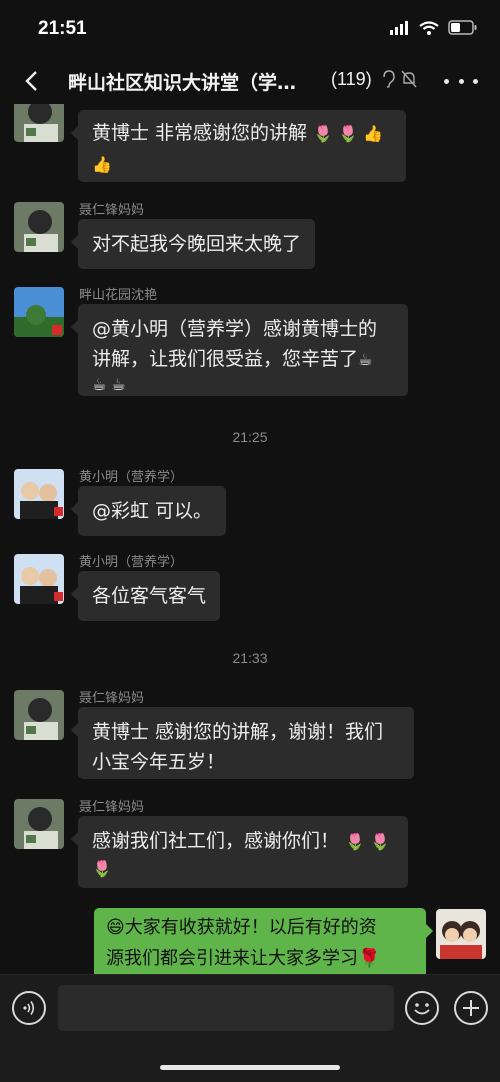  I want to click on emoji-text: 🌷, so click(102, 868).